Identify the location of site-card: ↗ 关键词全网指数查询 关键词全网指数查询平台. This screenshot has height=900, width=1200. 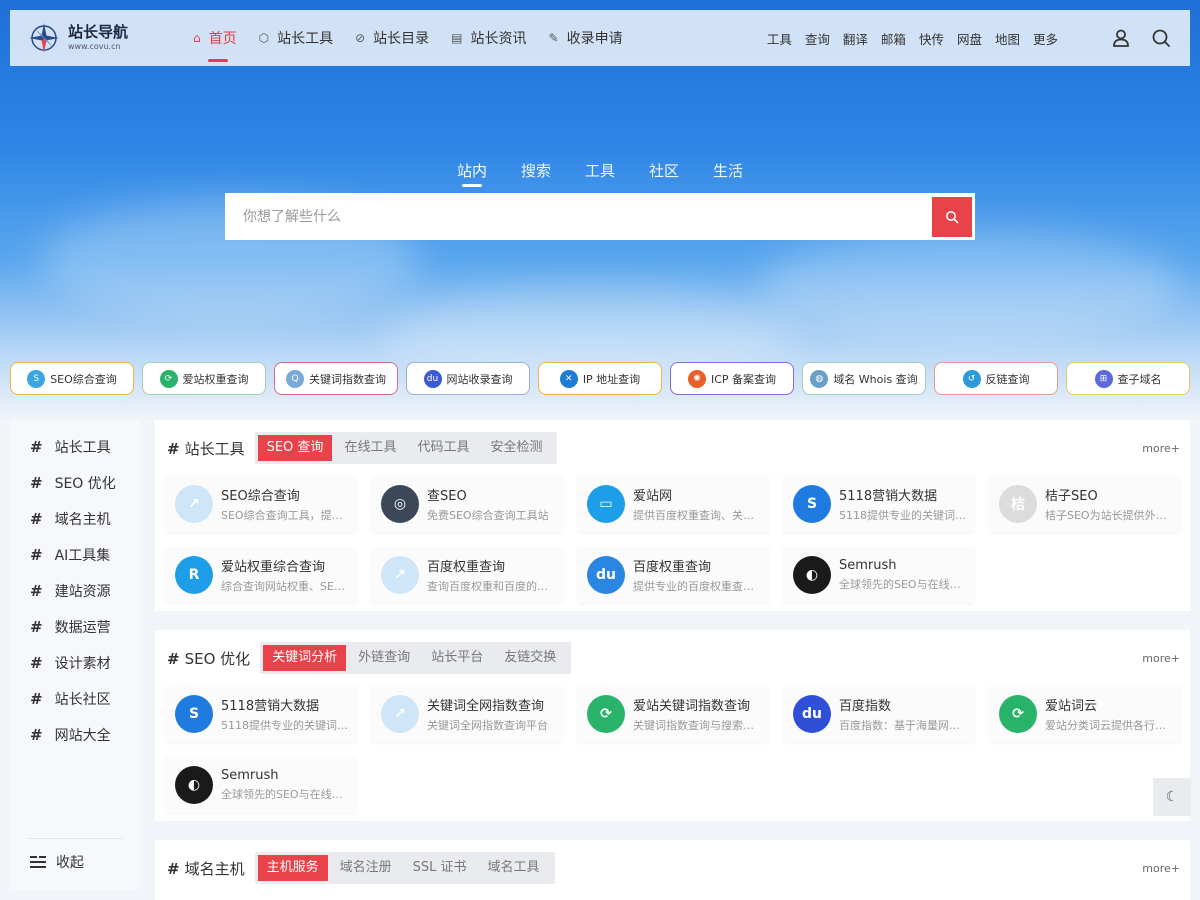
(467, 714).